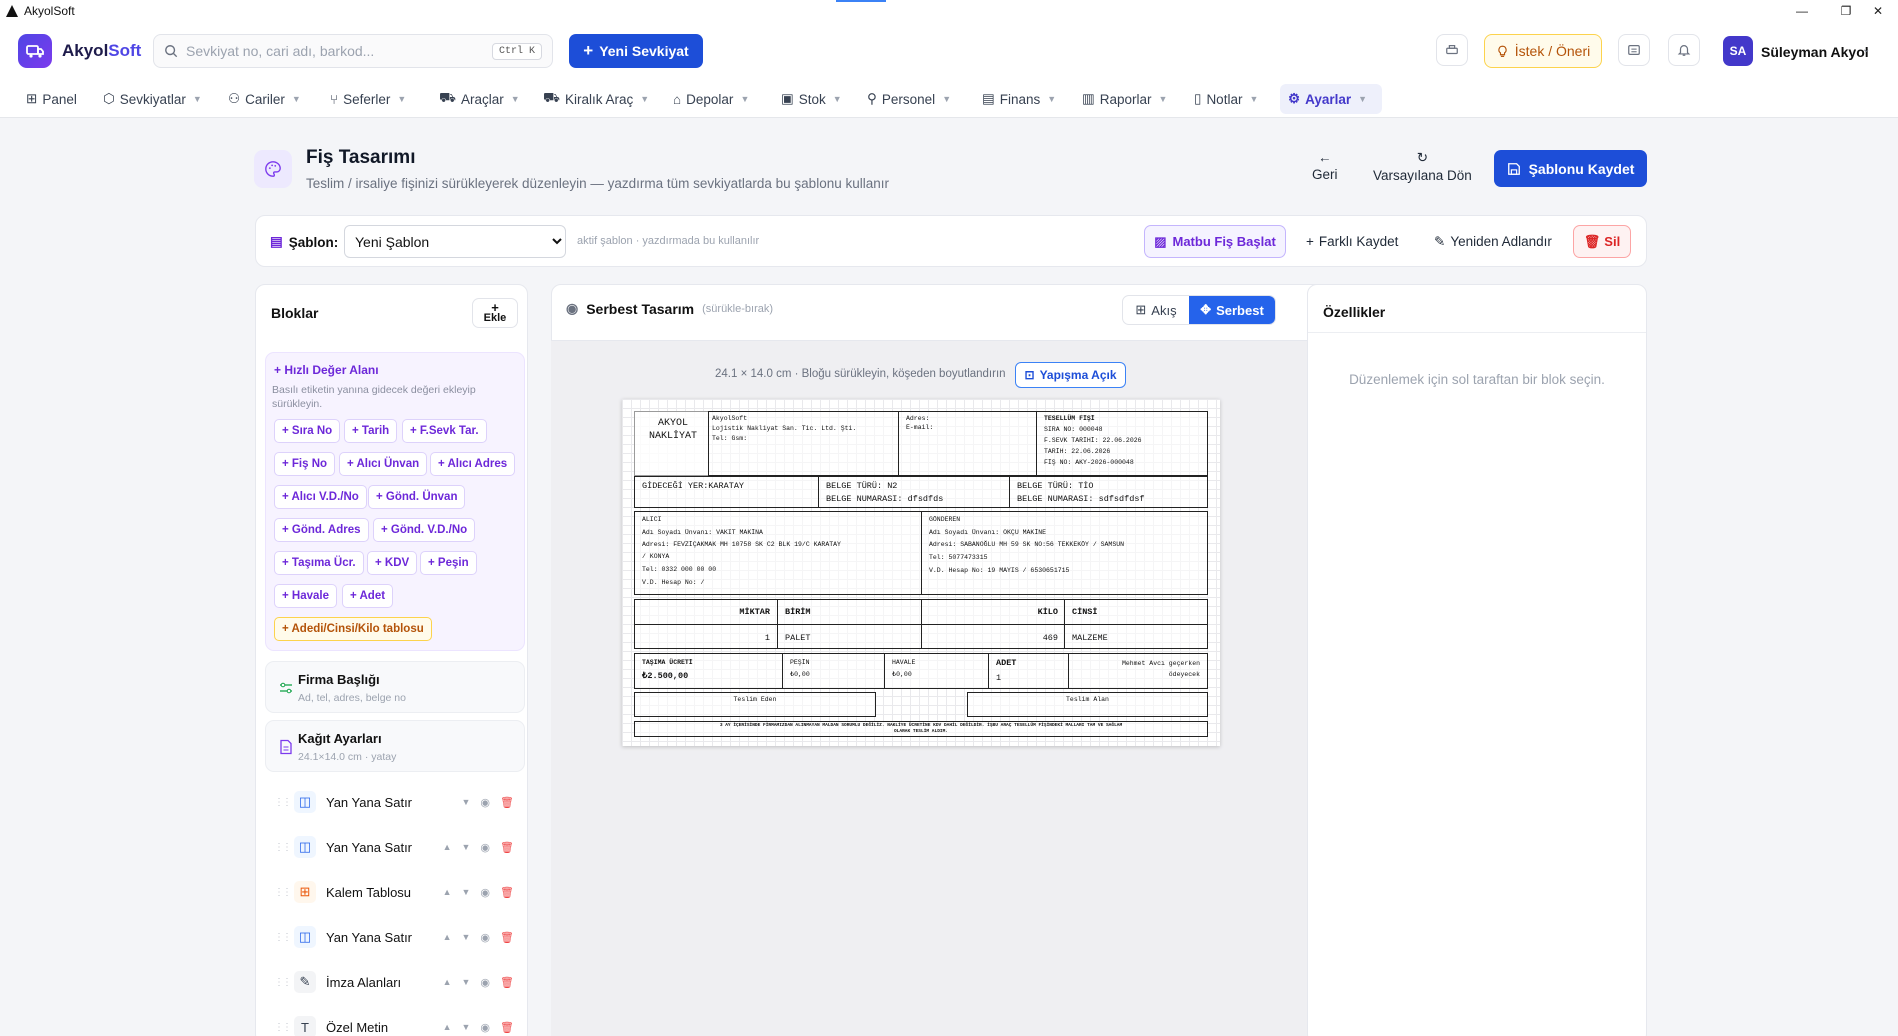 This screenshot has width=1898, height=1036. What do you see at coordinates (1325, 166) in the screenshot?
I see `back-button: ← Geri` at bounding box center [1325, 166].